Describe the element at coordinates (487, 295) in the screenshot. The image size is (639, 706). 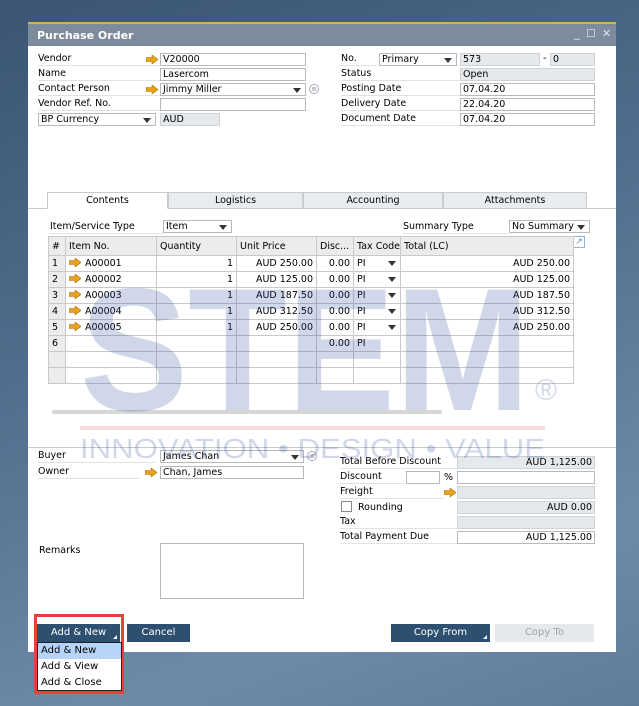
I see `cell-total: AUD 187.50` at that location.